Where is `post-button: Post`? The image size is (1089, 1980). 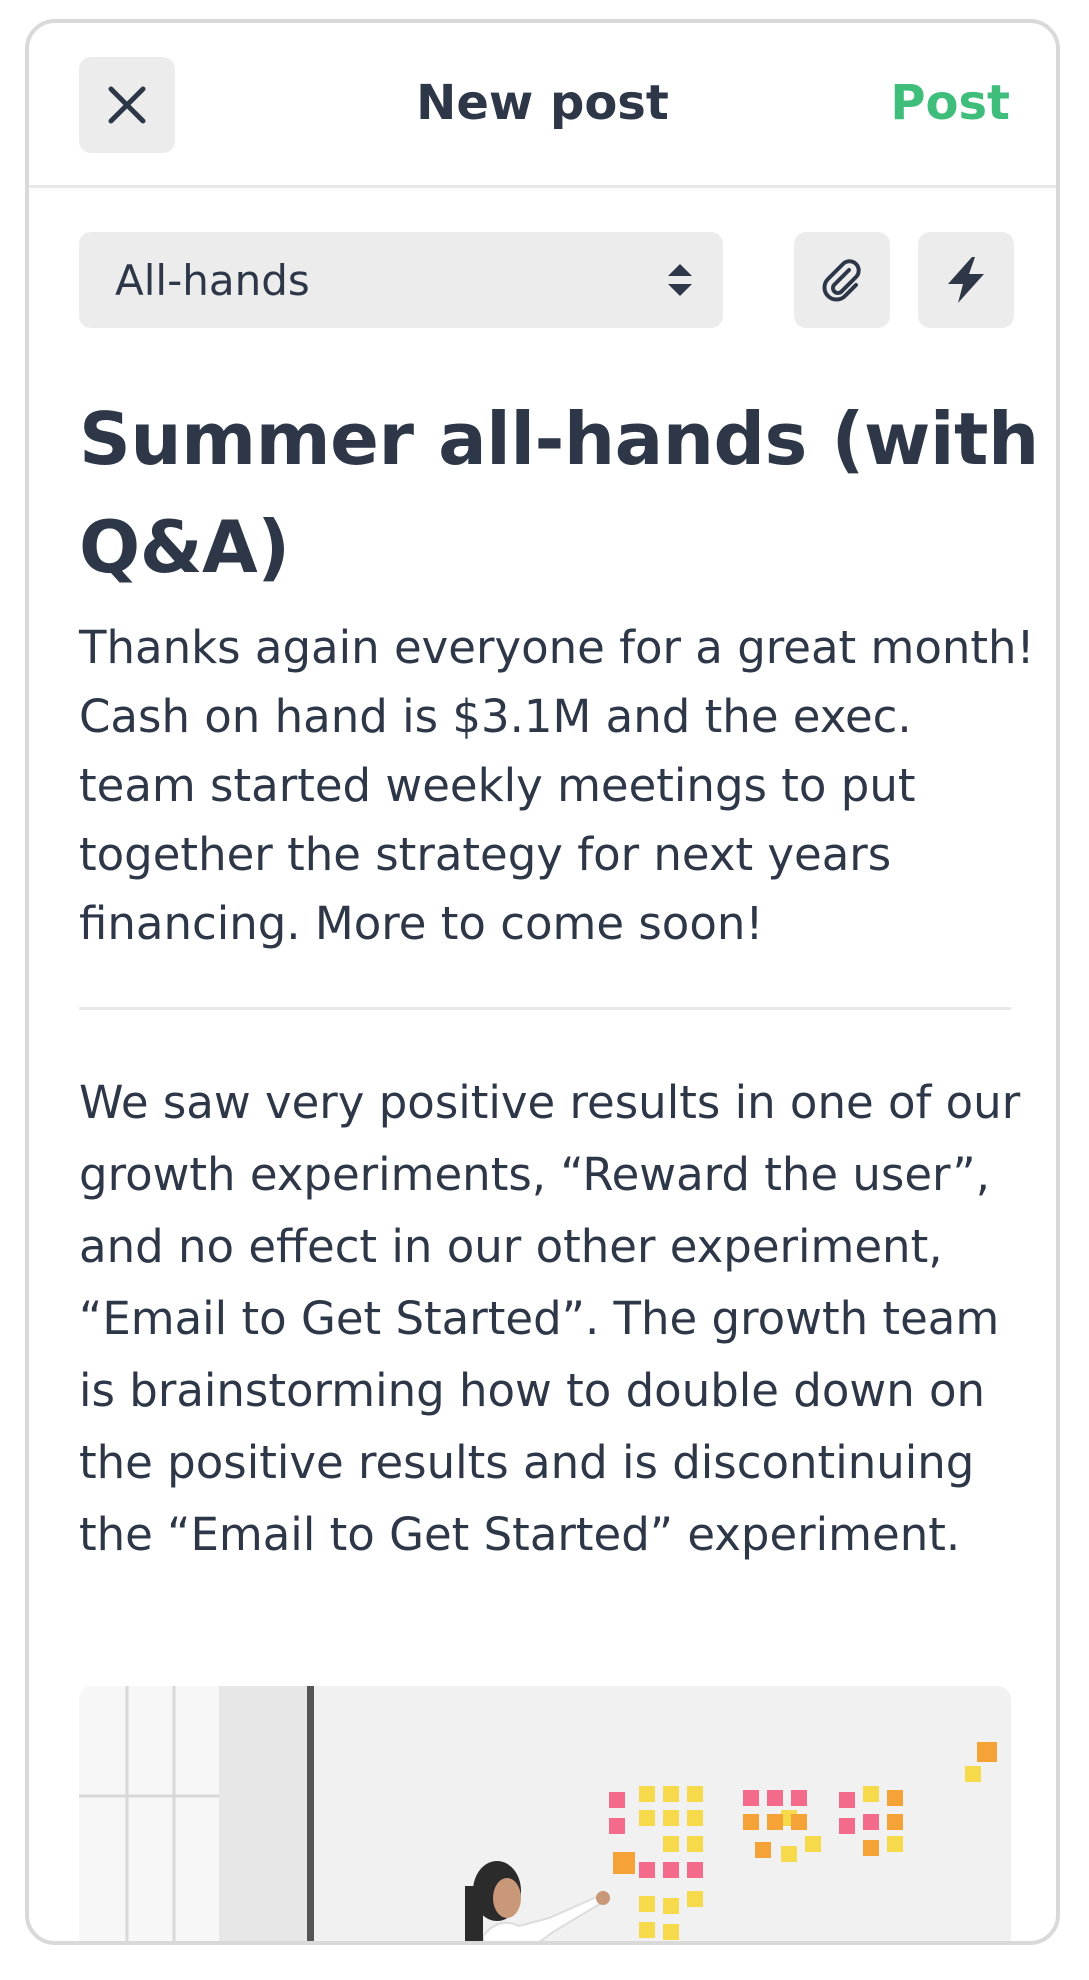 post-button: Post is located at coordinates (950, 103).